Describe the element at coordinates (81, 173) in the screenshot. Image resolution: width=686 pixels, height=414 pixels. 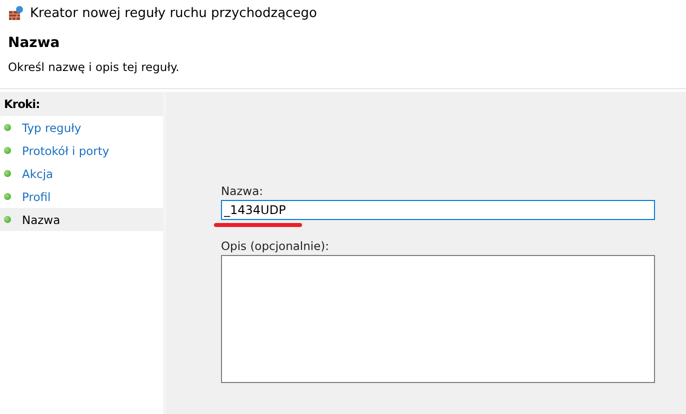
I see `step-item: Akcja` at that location.